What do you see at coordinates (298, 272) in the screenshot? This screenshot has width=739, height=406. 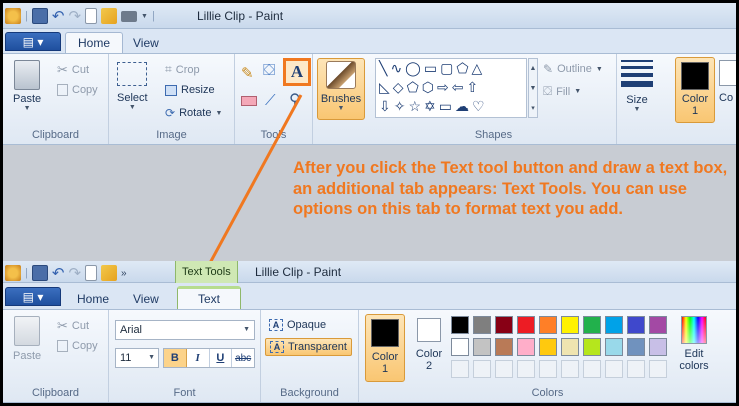 I see `bottom-window-title: Lillie Clip - Paint` at bounding box center [298, 272].